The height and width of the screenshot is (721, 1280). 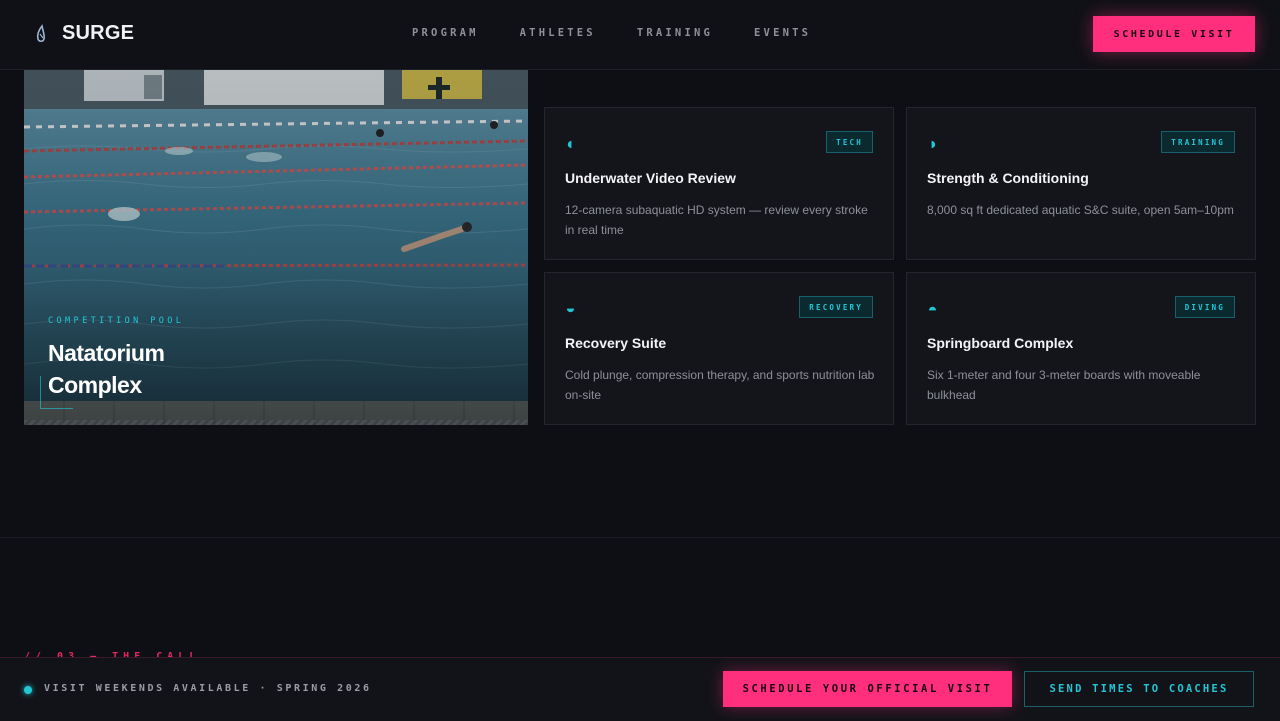 I want to click on schedule-official-visit-button: SCHEDULE YOUR OFFICIAL VISIT, so click(x=867, y=689).